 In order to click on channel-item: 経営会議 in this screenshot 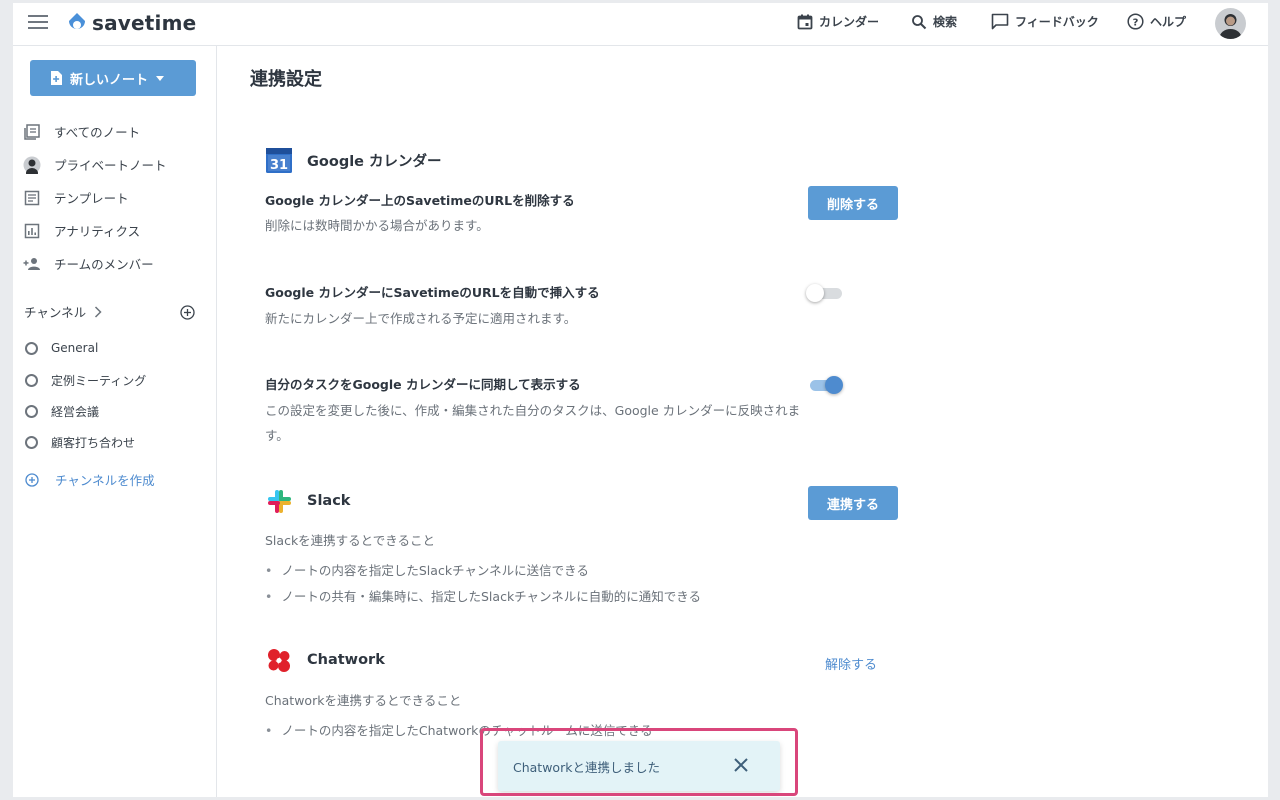, I will do `click(62, 411)`.